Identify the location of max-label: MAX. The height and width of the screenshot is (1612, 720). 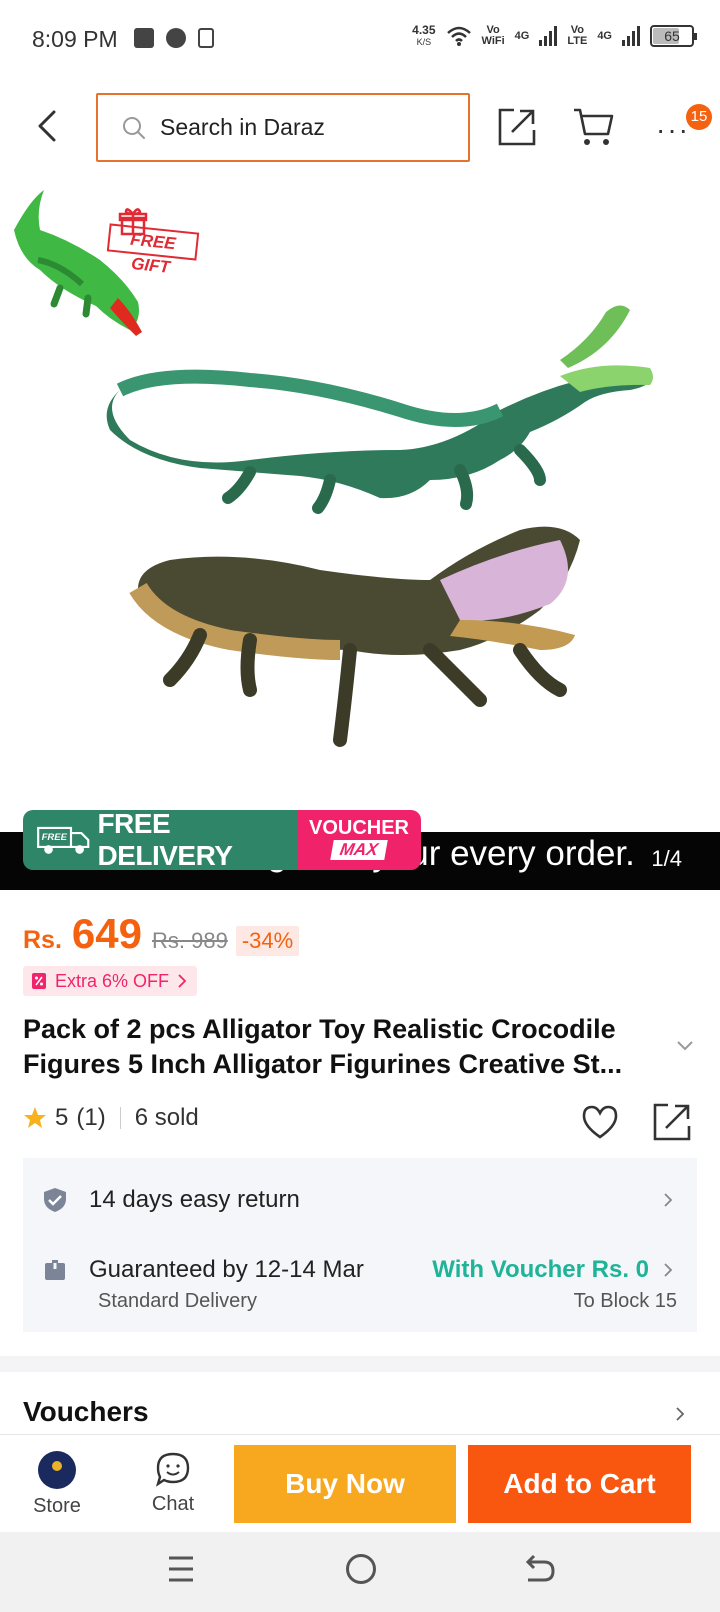
(359, 850).